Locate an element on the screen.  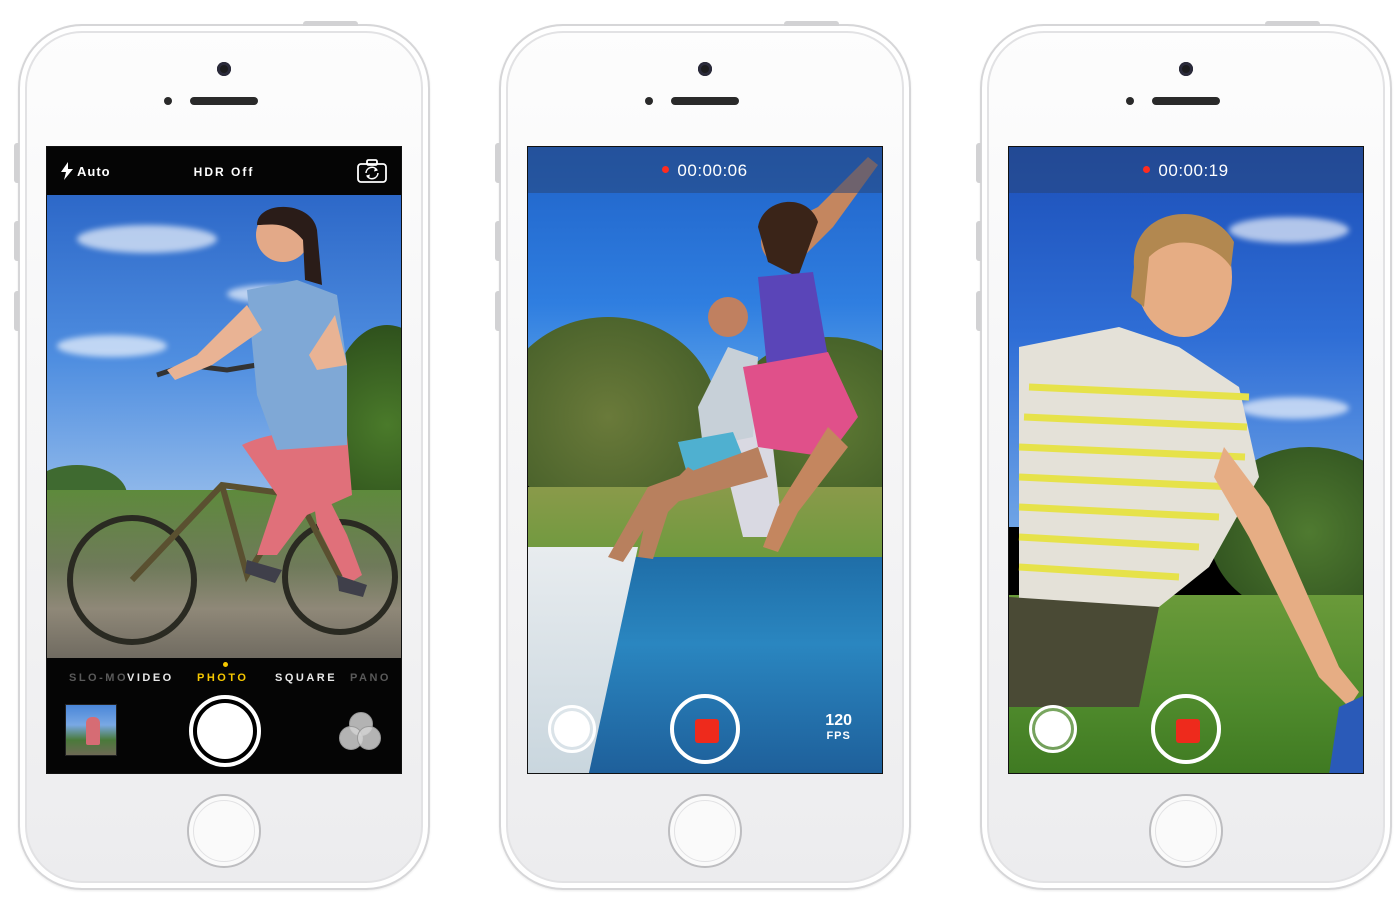
last-photo-thumbnail is located at coordinates (91, 730).